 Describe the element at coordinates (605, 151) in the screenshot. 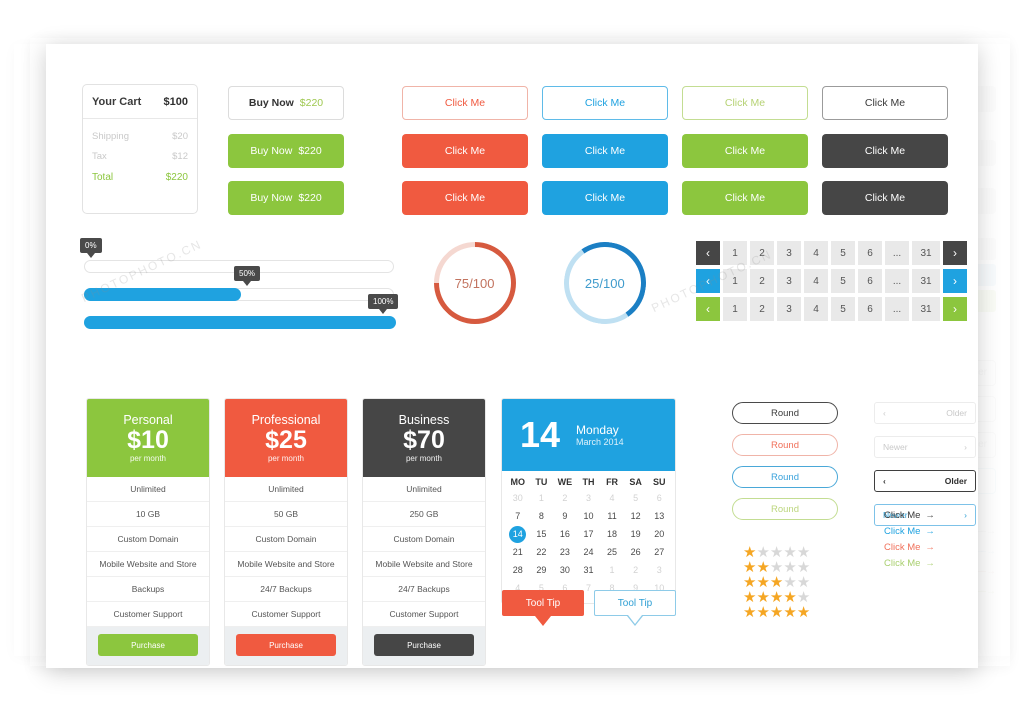

I see `click-me-solid-blue-1: Click Me` at that location.